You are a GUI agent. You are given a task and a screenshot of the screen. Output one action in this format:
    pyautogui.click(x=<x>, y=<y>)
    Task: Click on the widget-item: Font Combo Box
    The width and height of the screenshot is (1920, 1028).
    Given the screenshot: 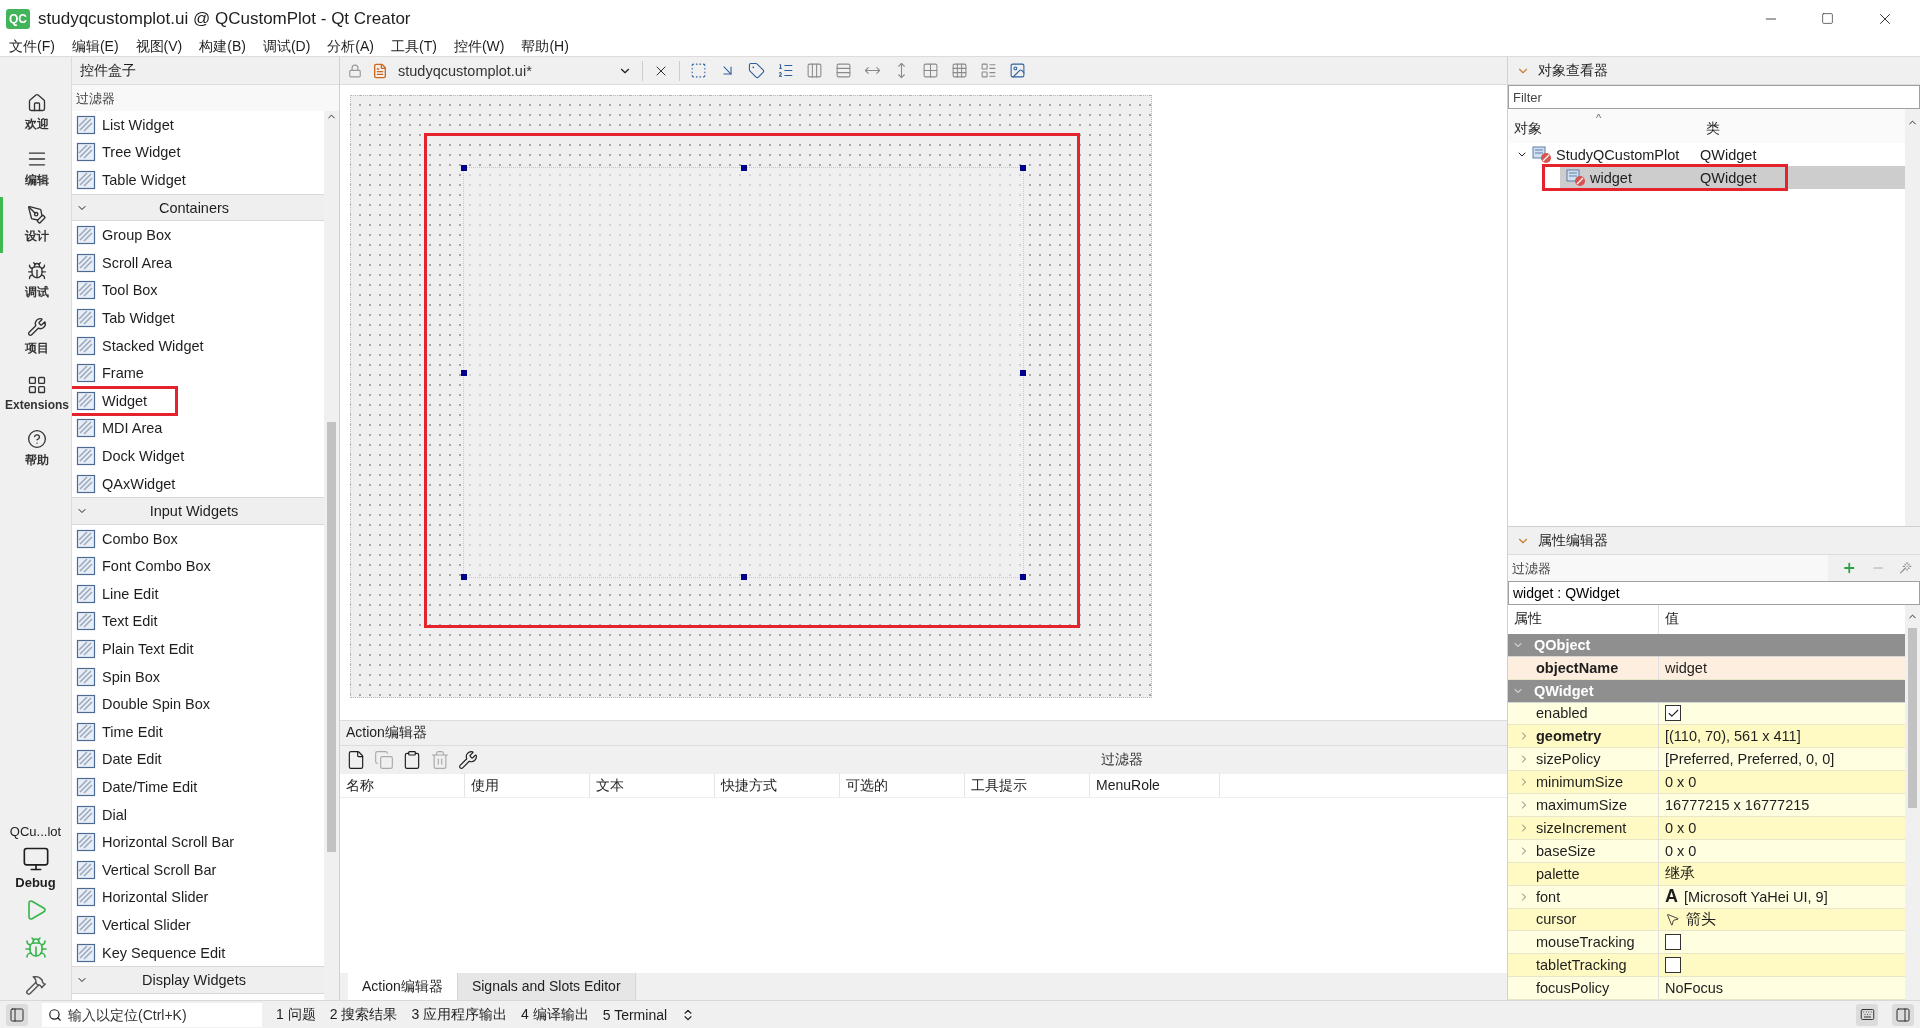 What is the action you would take?
    pyautogui.click(x=156, y=566)
    